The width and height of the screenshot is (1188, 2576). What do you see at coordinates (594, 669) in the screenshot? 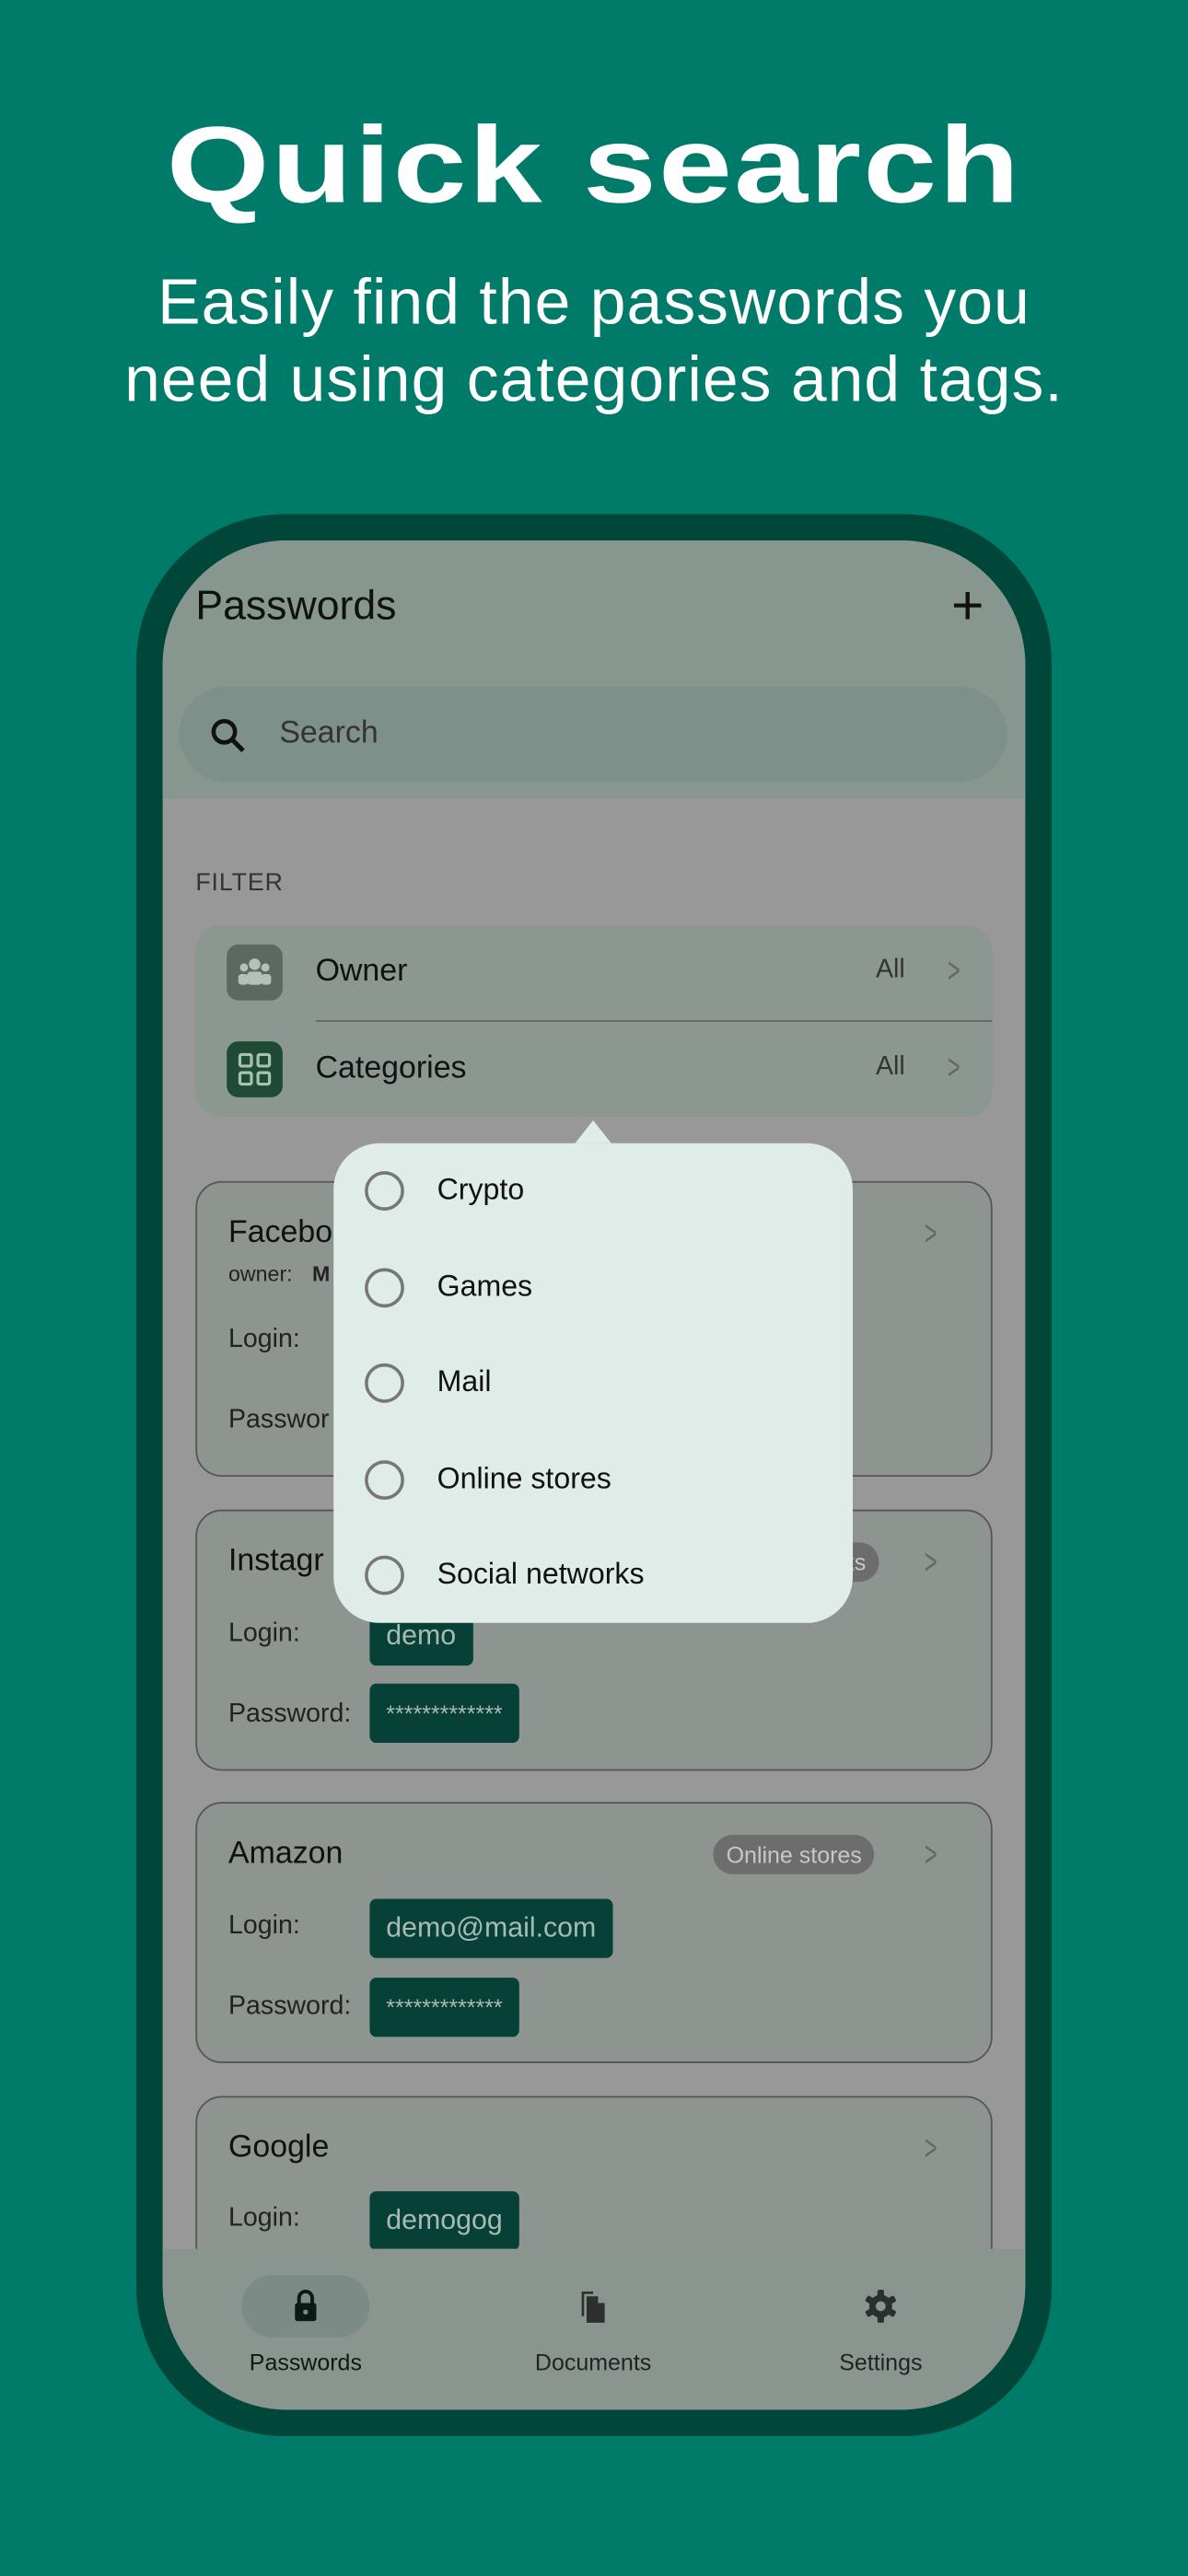
I see `app-bar: Passwords + Search` at bounding box center [594, 669].